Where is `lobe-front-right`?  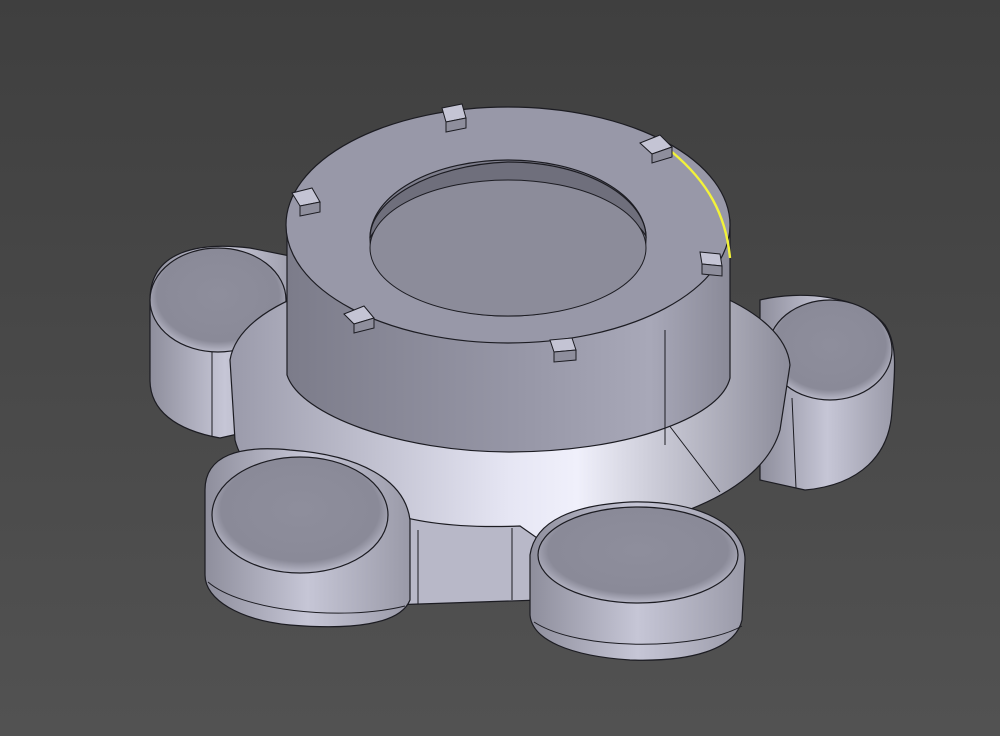
lobe-front-right is located at coordinates (637, 581).